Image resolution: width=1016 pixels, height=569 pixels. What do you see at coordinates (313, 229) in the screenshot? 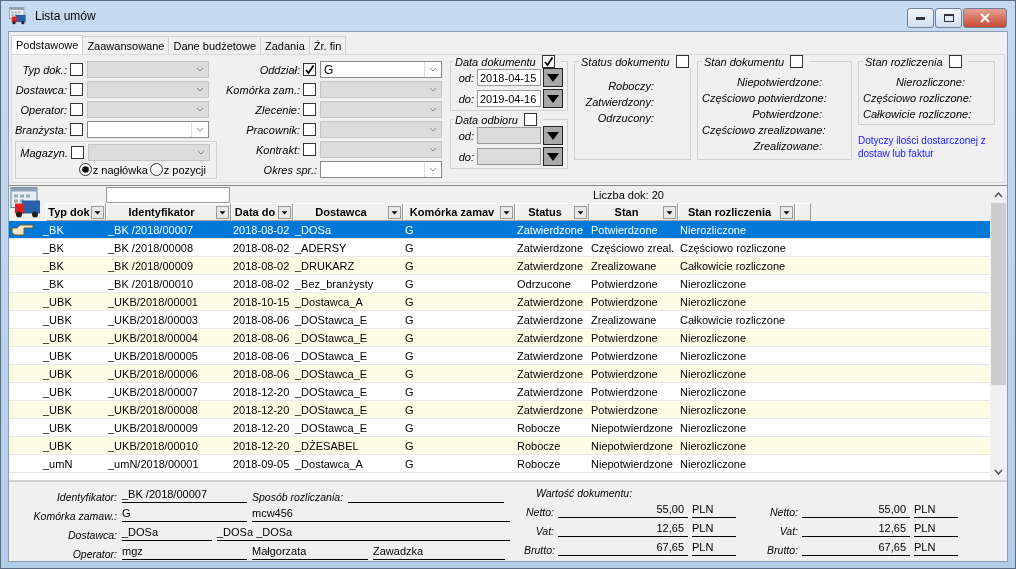
I see `table-cell-text: _DOSa` at bounding box center [313, 229].